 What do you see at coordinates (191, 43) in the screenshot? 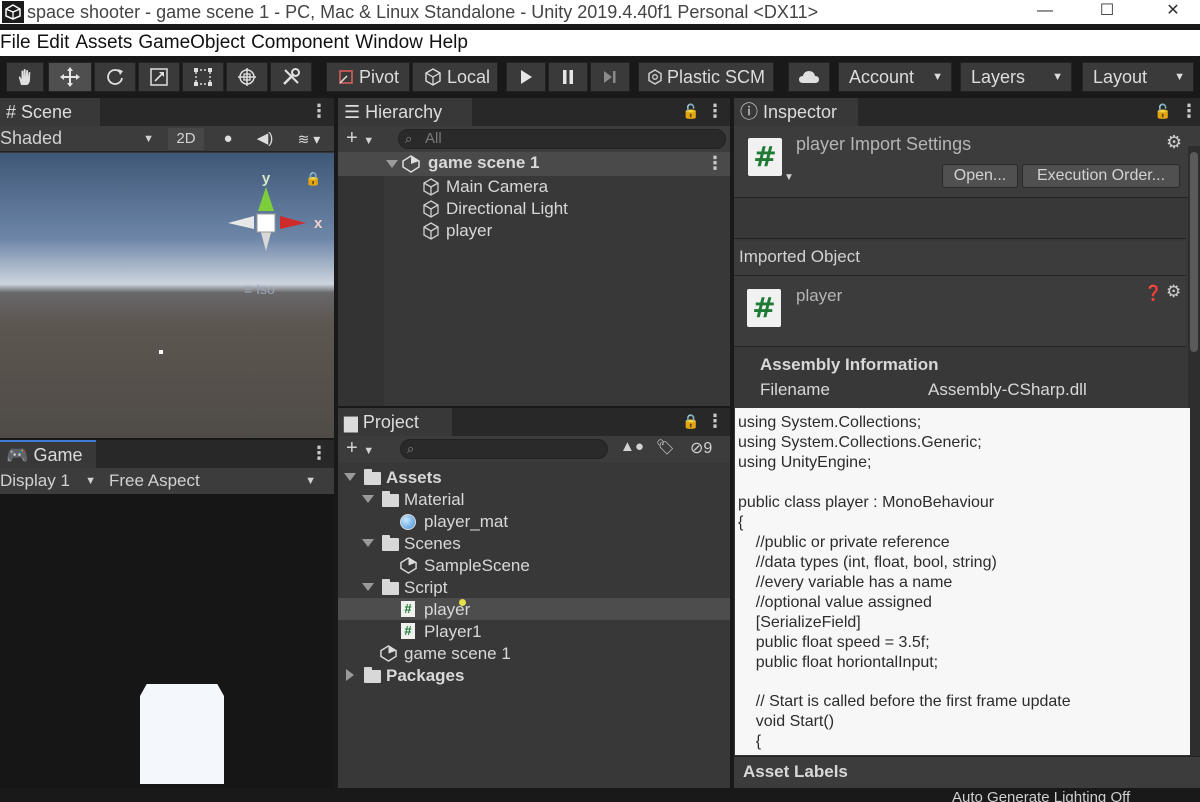
I see `menu-gameobject: GameObject` at bounding box center [191, 43].